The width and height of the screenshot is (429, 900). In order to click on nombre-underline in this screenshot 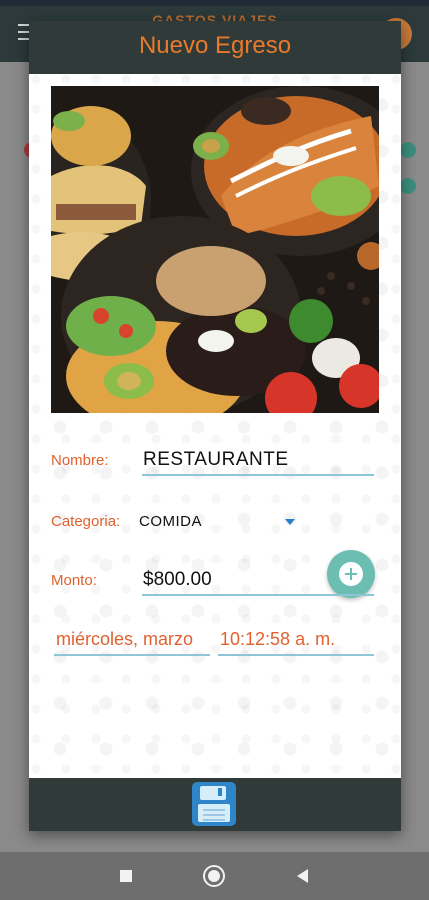, I will do `click(258, 475)`.